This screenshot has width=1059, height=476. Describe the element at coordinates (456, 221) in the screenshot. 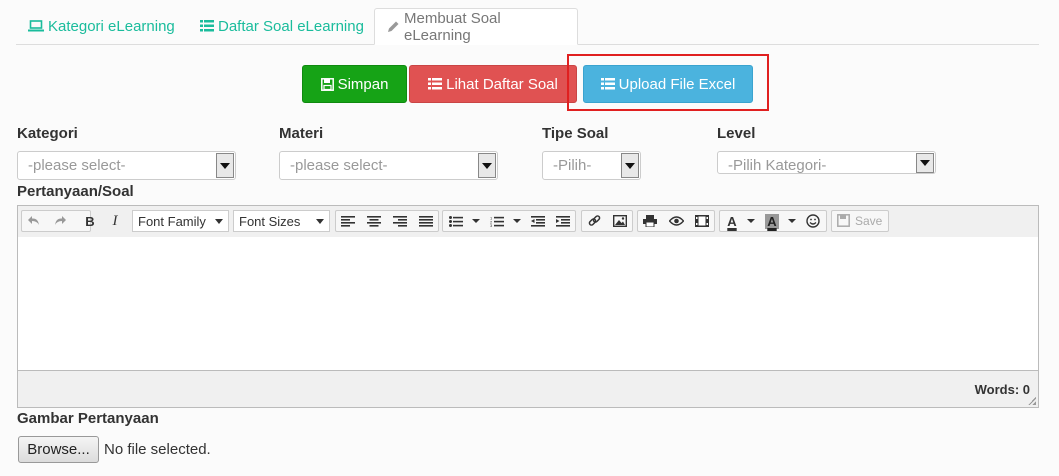

I see `bullet-list-icon` at that location.